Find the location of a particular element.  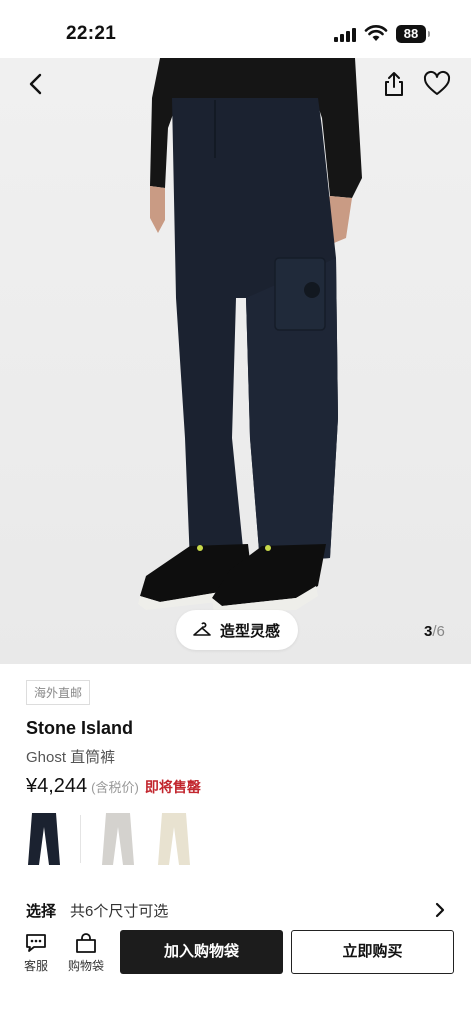

pager-total: 6 is located at coordinates (440, 631).